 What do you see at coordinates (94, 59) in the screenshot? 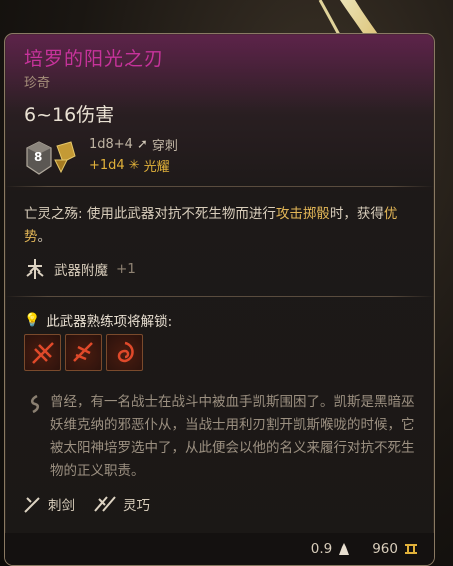
I see `item-name: 培罗的阳光之刃` at bounding box center [94, 59].